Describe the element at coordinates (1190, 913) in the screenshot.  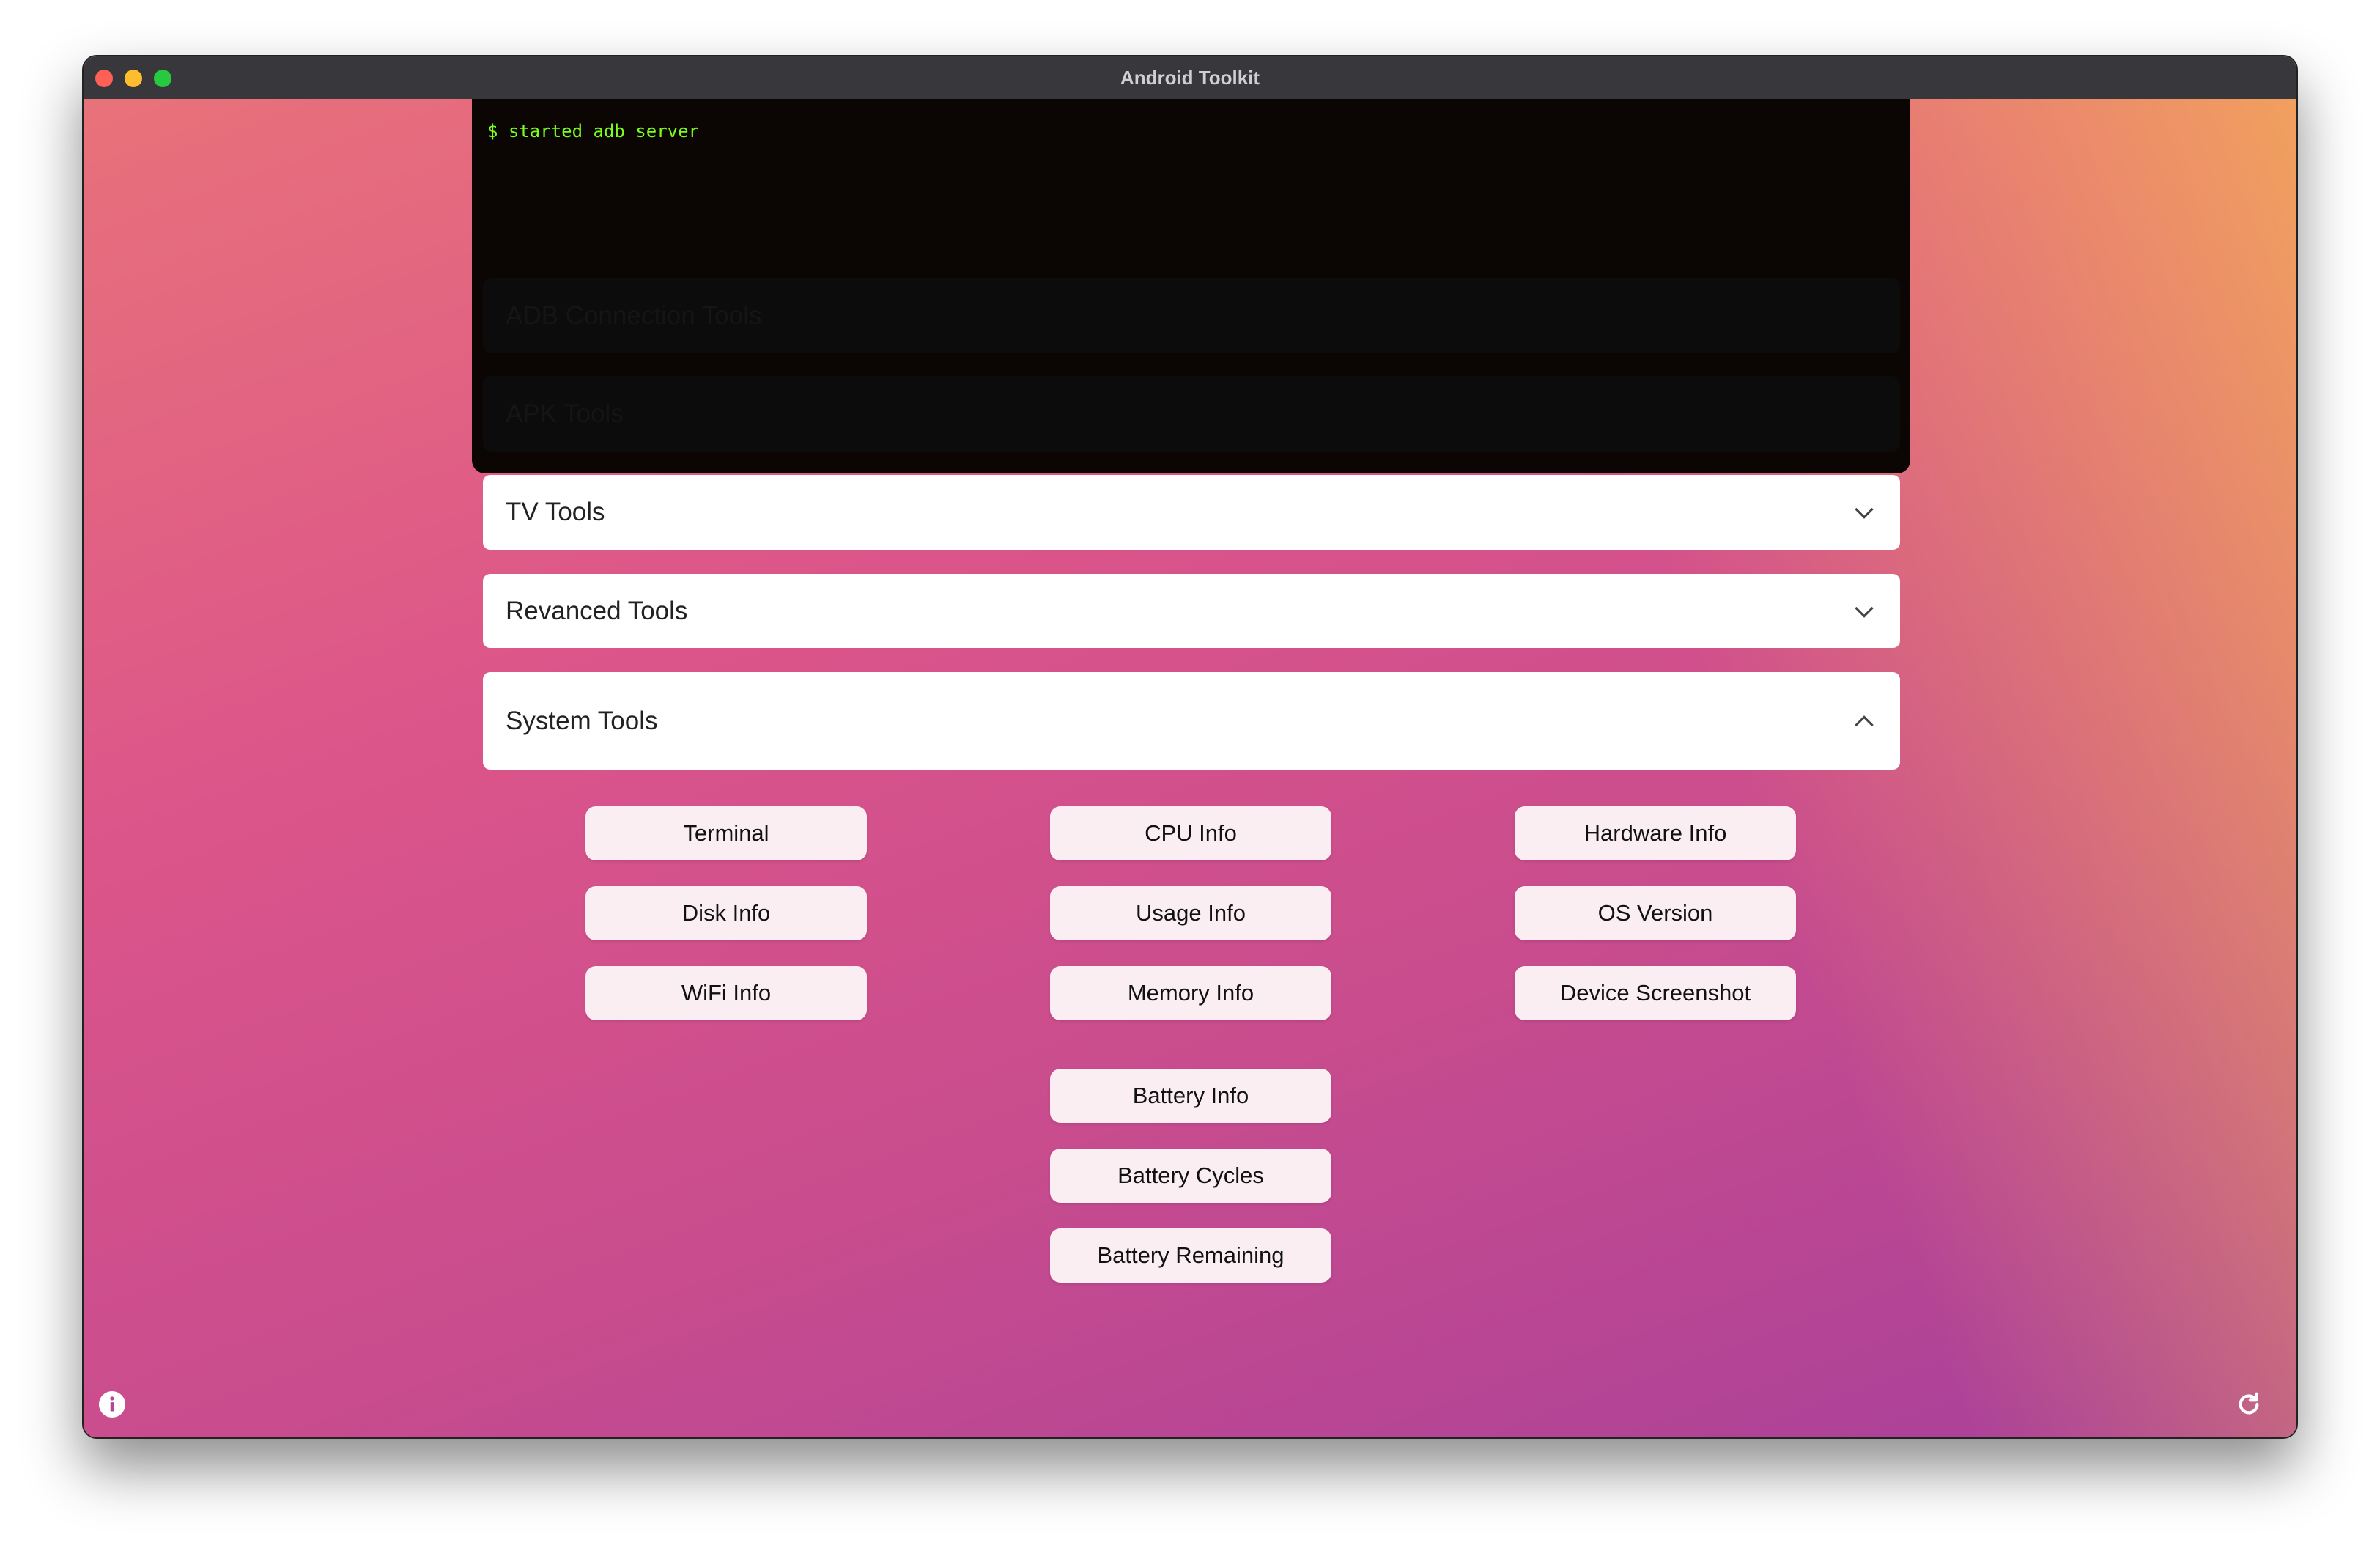
I see `usage-info-button: Usage Info` at that location.